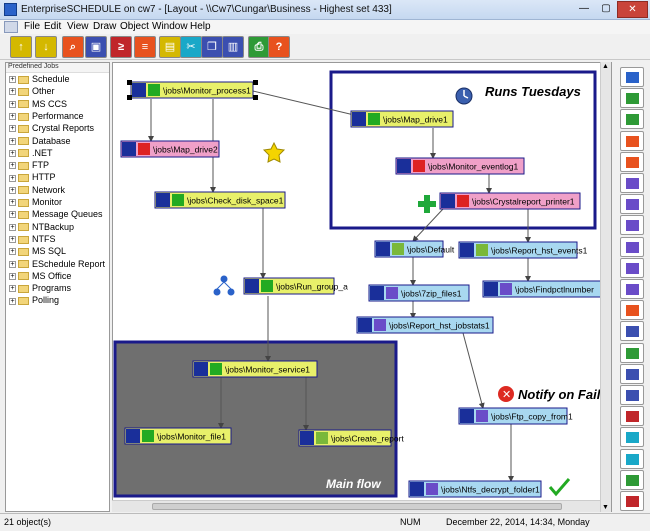 The width and height of the screenshot is (650, 531). I want to click on add-report-tool-button, so click(632, 140).